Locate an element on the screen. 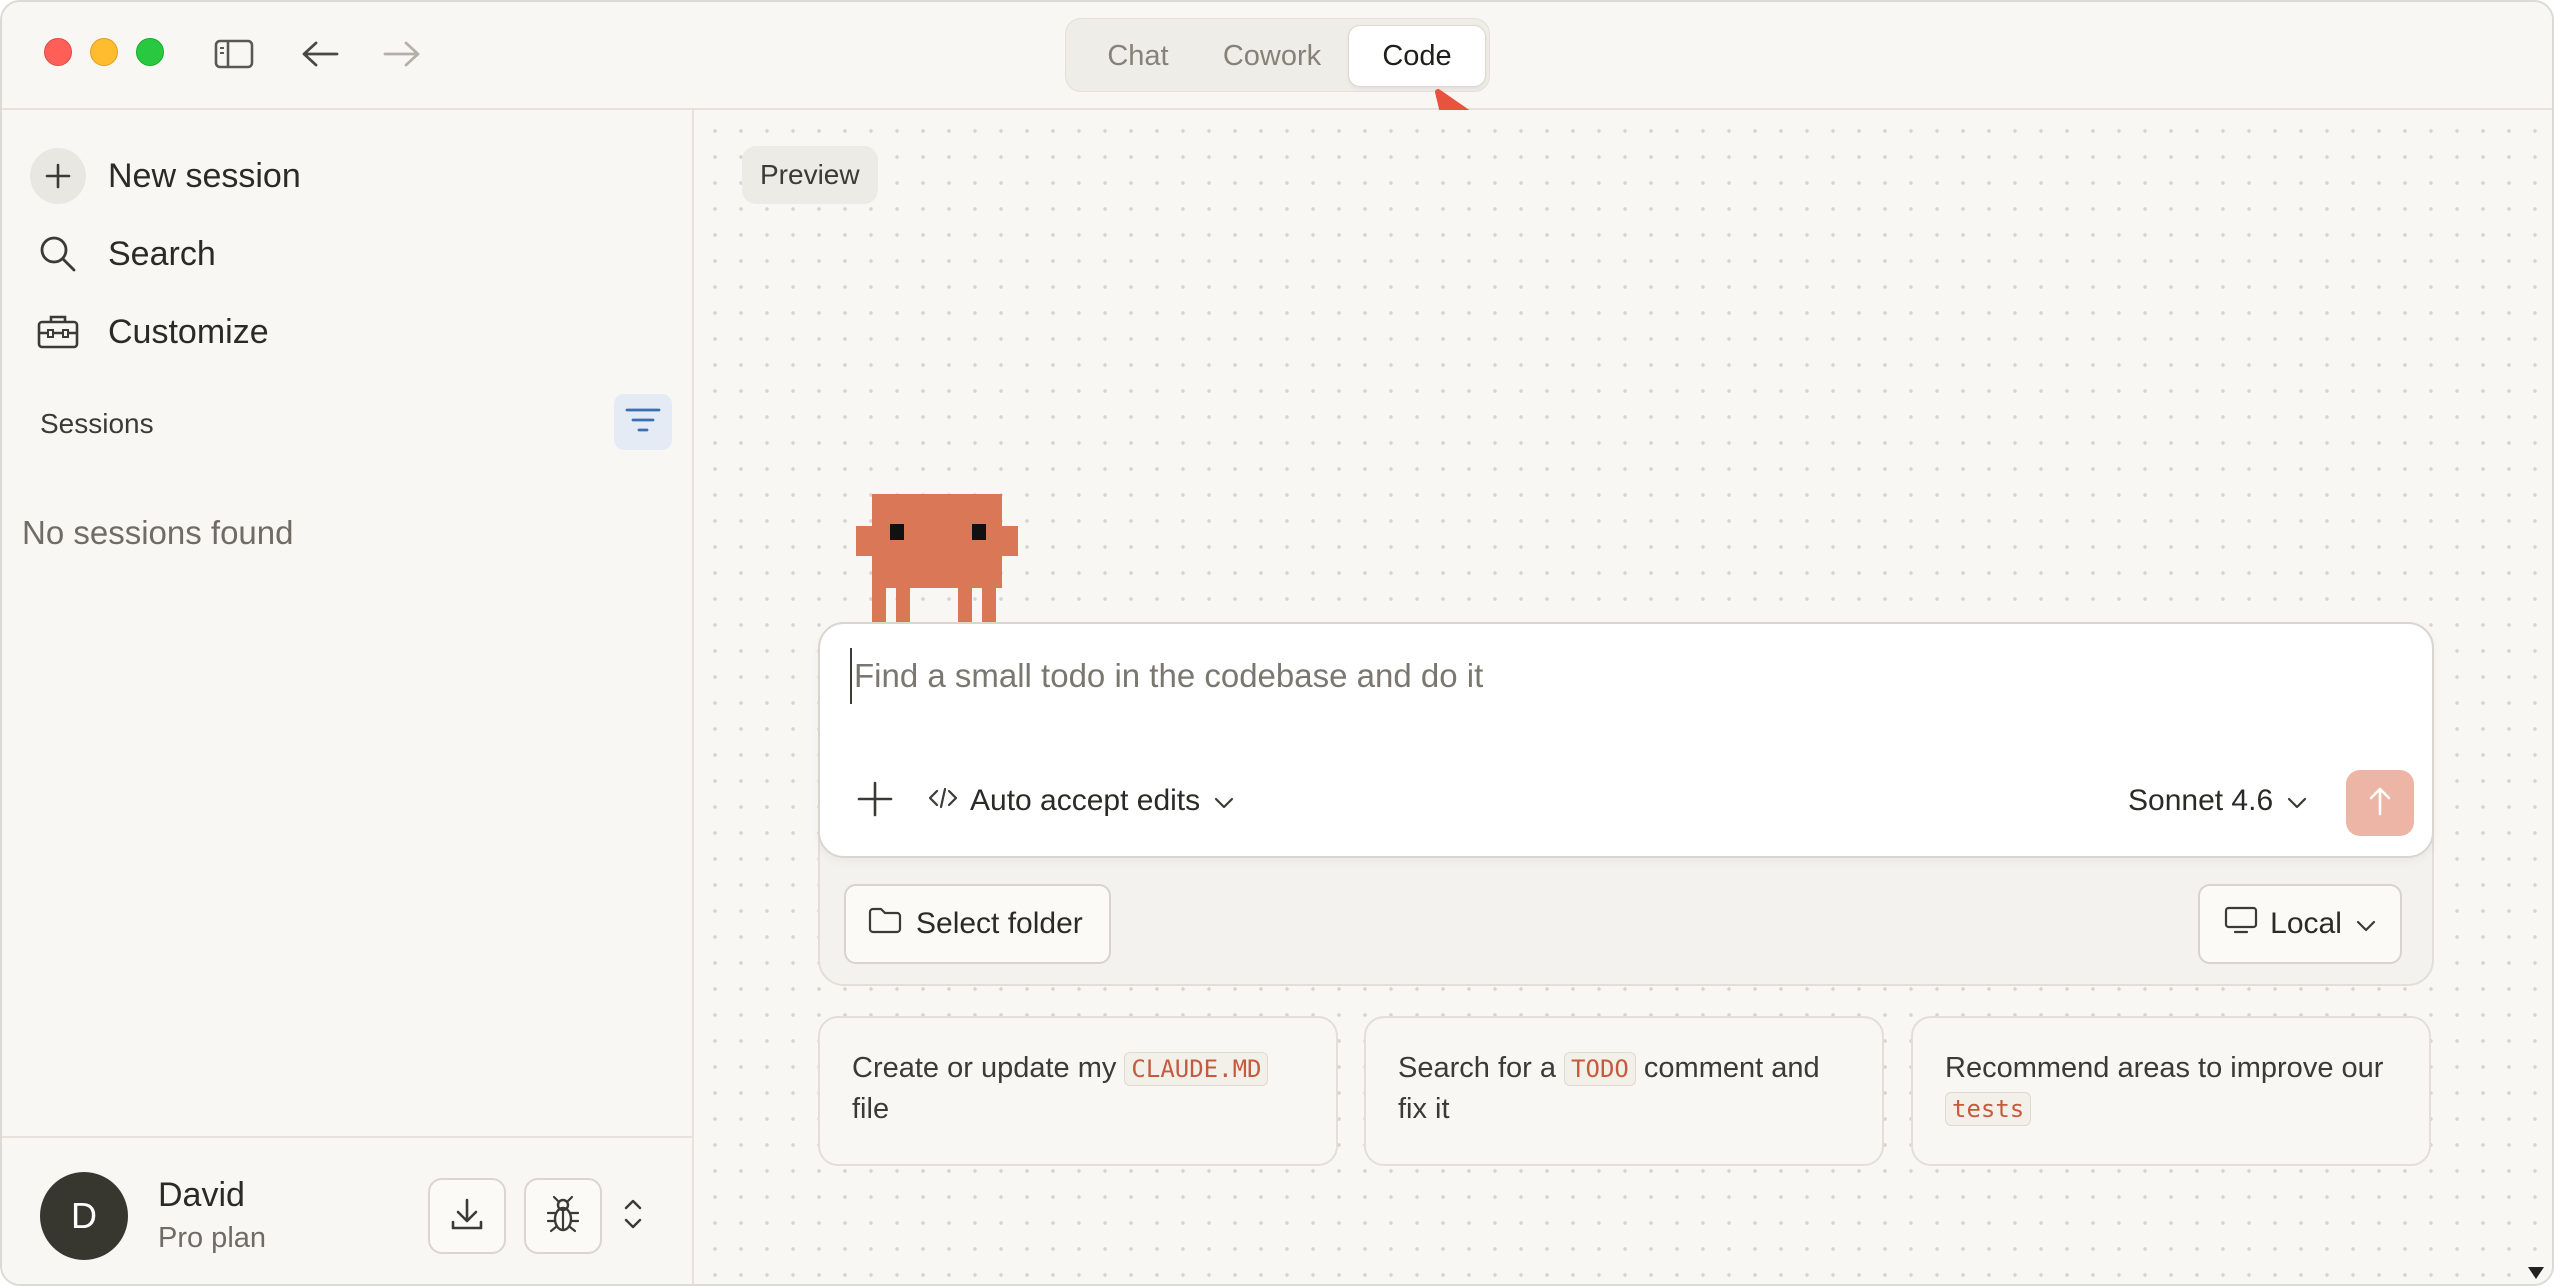  sidebar-item-label: Customize is located at coordinates (188, 331).